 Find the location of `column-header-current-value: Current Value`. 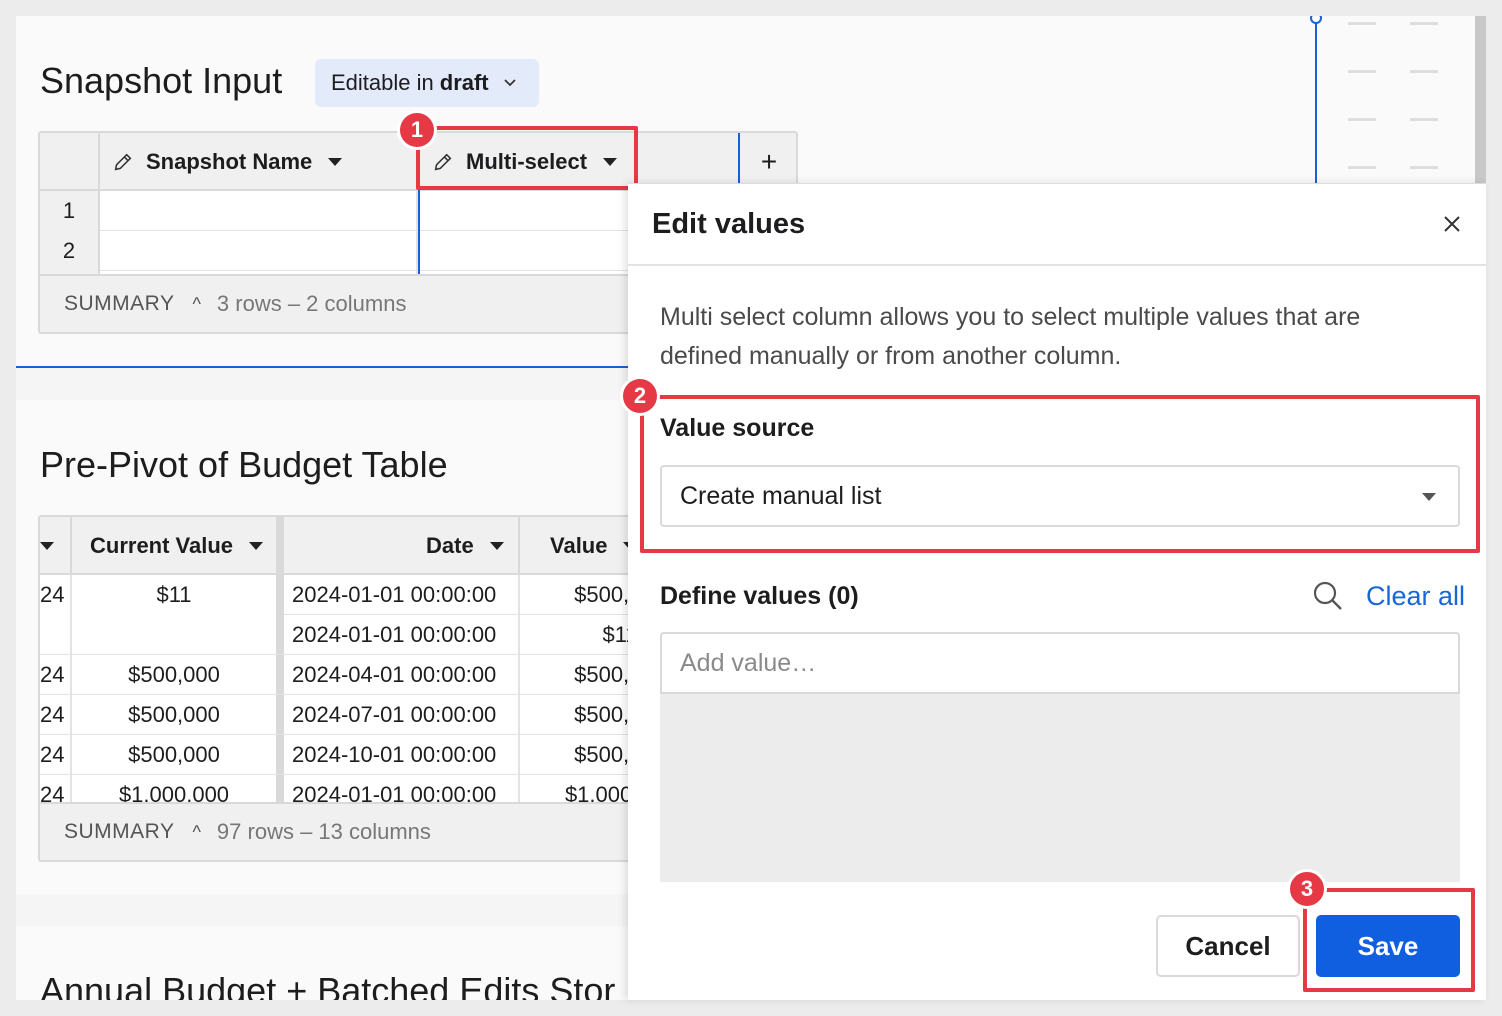

column-header-current-value: Current Value is located at coordinates (177, 546).